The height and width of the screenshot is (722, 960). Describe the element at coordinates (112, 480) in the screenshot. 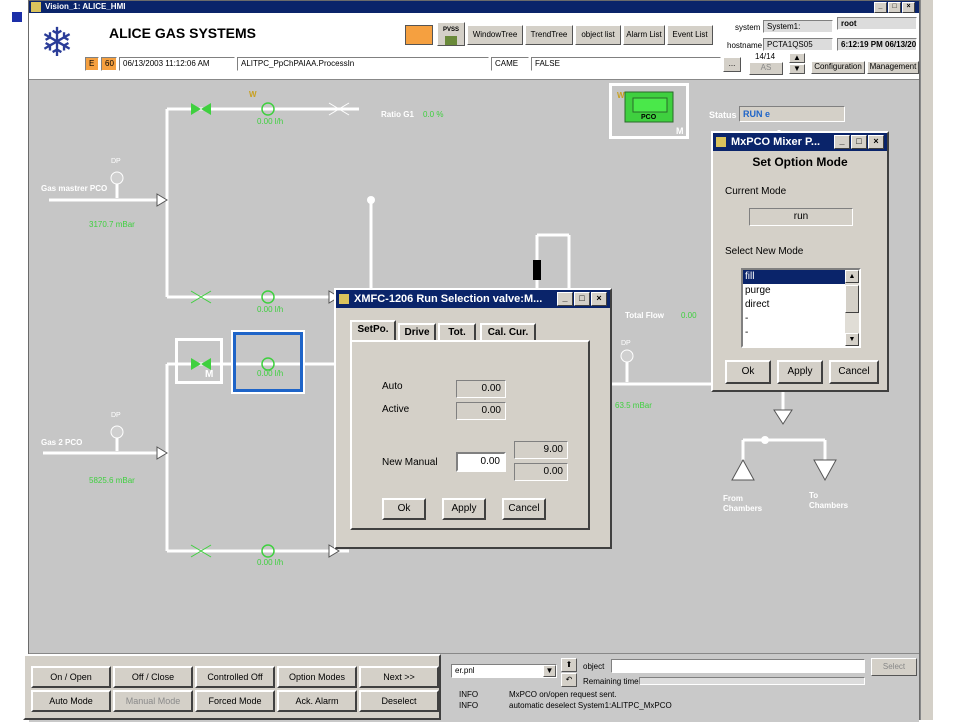

I see `gas2-value: 5825.6 mBar` at that location.